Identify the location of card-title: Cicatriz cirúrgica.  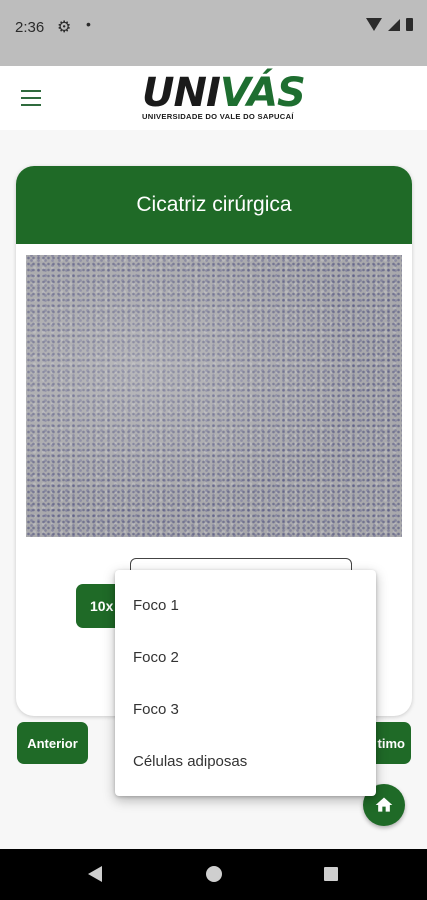
(214, 205).